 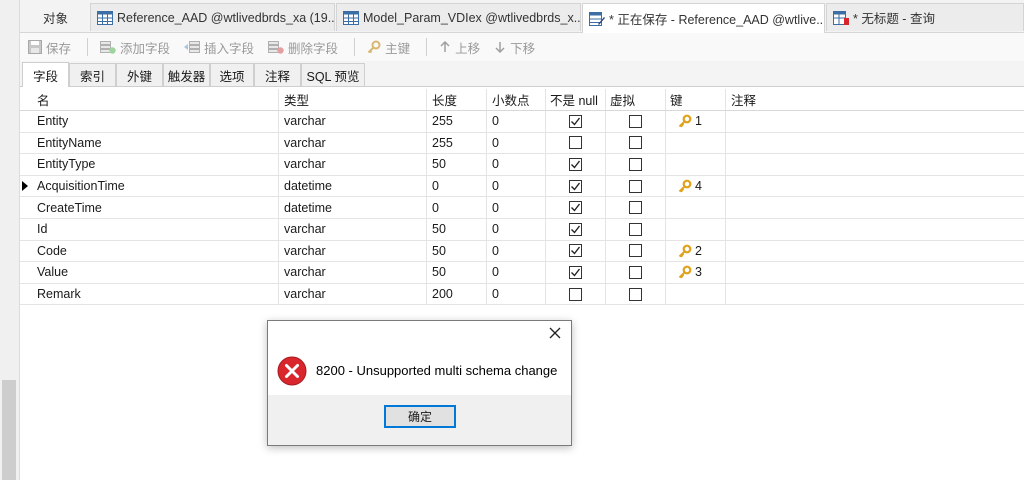 I want to click on key-cell: 1, so click(x=696, y=121).